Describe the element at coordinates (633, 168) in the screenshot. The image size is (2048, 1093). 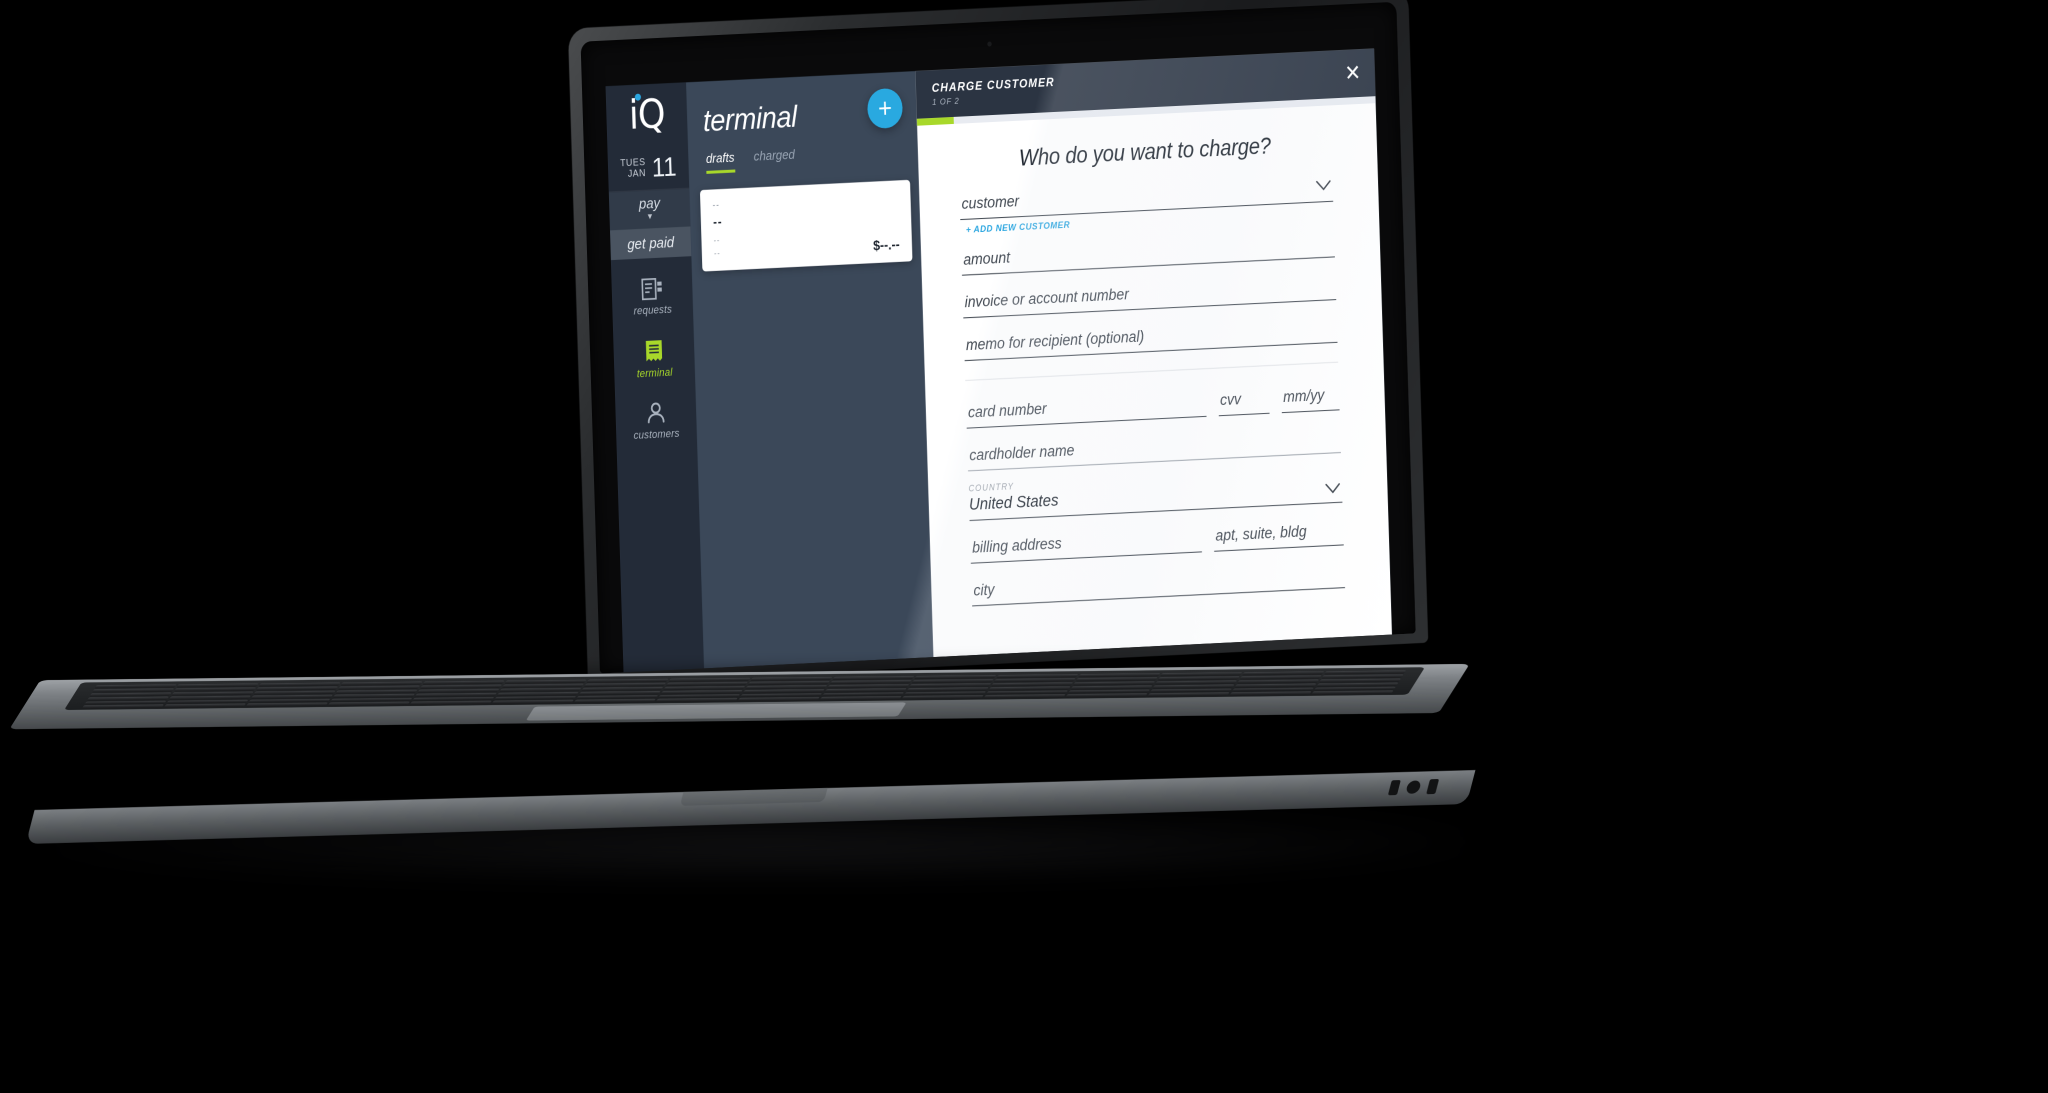
I see `date-dow-mon: TUES JAN` at that location.